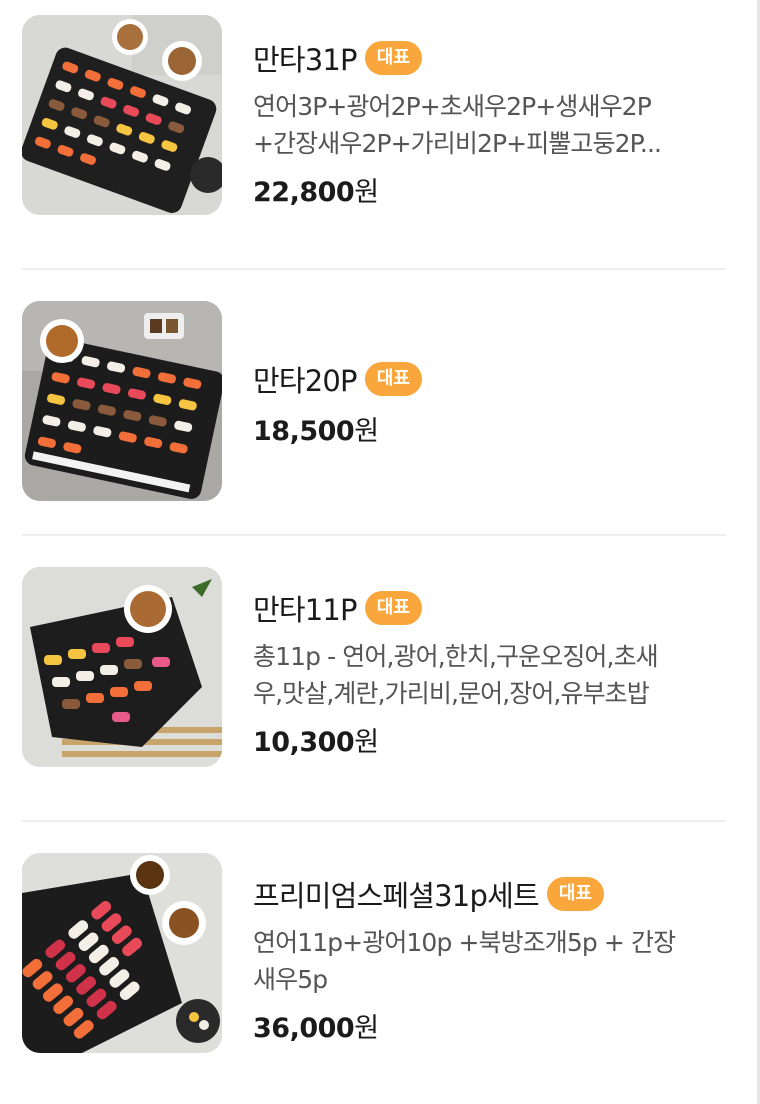 This screenshot has height=1104, width=760. What do you see at coordinates (488, 1025) in the screenshot?
I see `menu-item-price: 36,000원` at bounding box center [488, 1025].